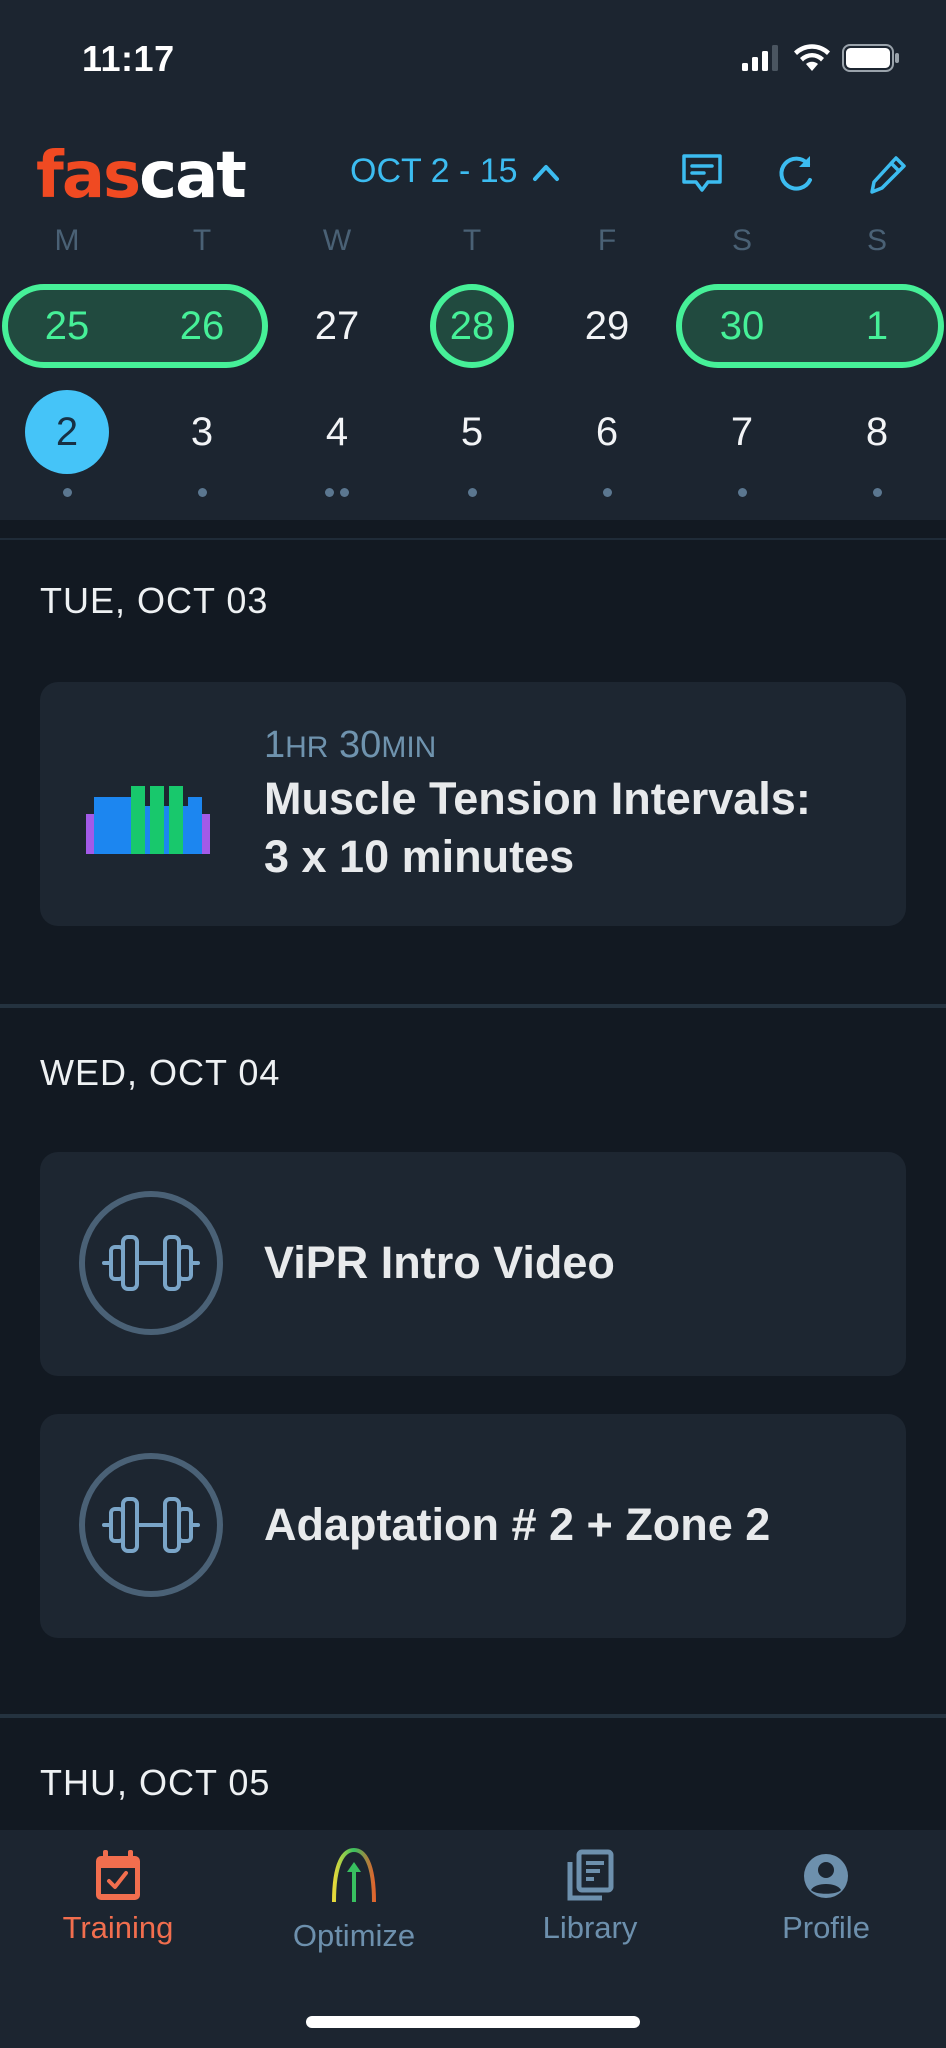  I want to click on date-heading: WED, OCT 04, so click(160, 1072).